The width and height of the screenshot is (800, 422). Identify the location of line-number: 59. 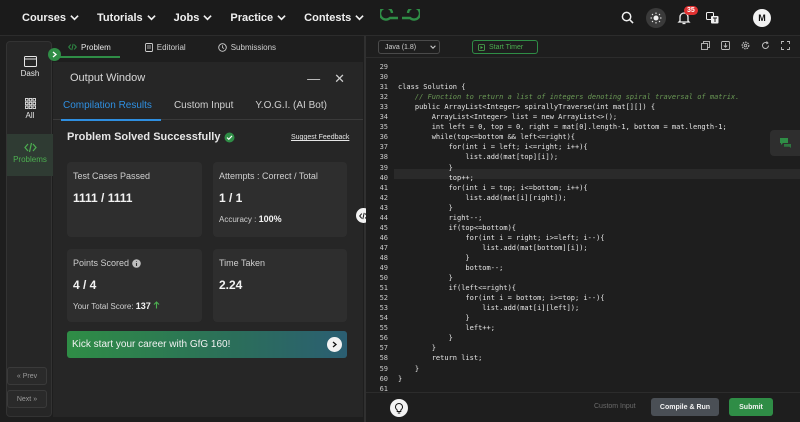
(383, 368).